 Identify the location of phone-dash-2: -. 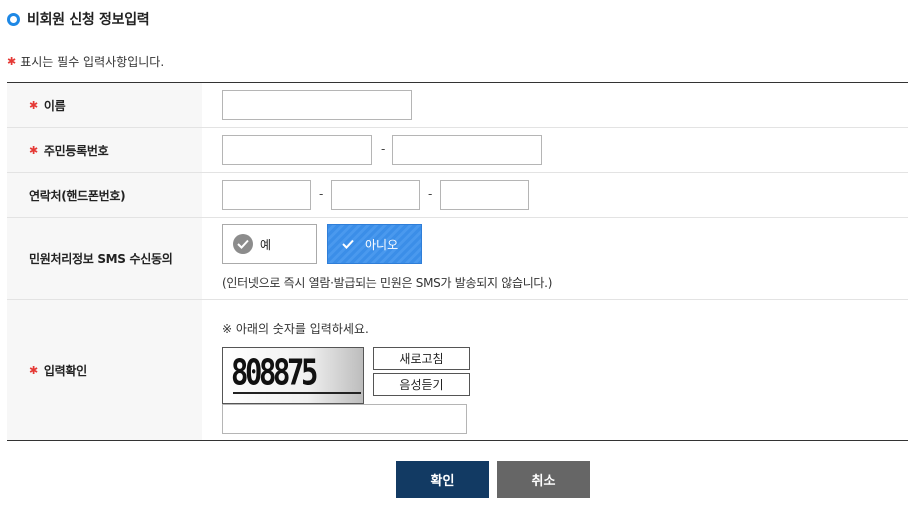
(430, 194).